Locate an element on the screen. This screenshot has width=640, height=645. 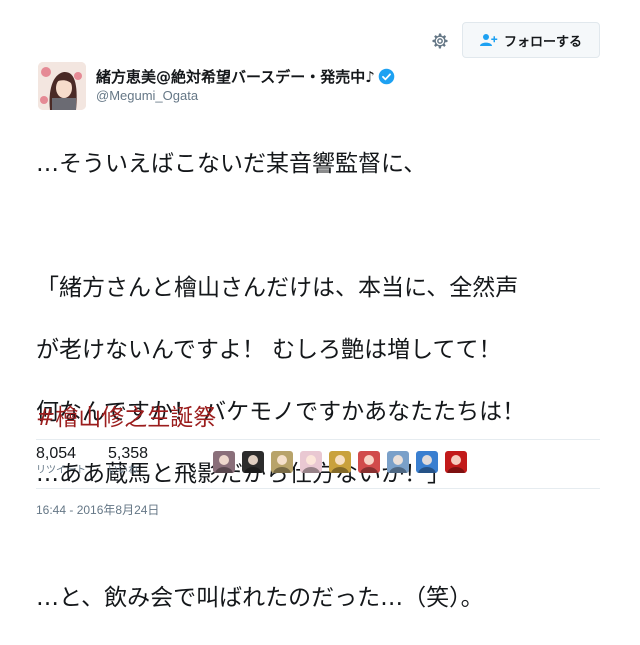
follow-button: フォローする is located at coordinates (531, 40).